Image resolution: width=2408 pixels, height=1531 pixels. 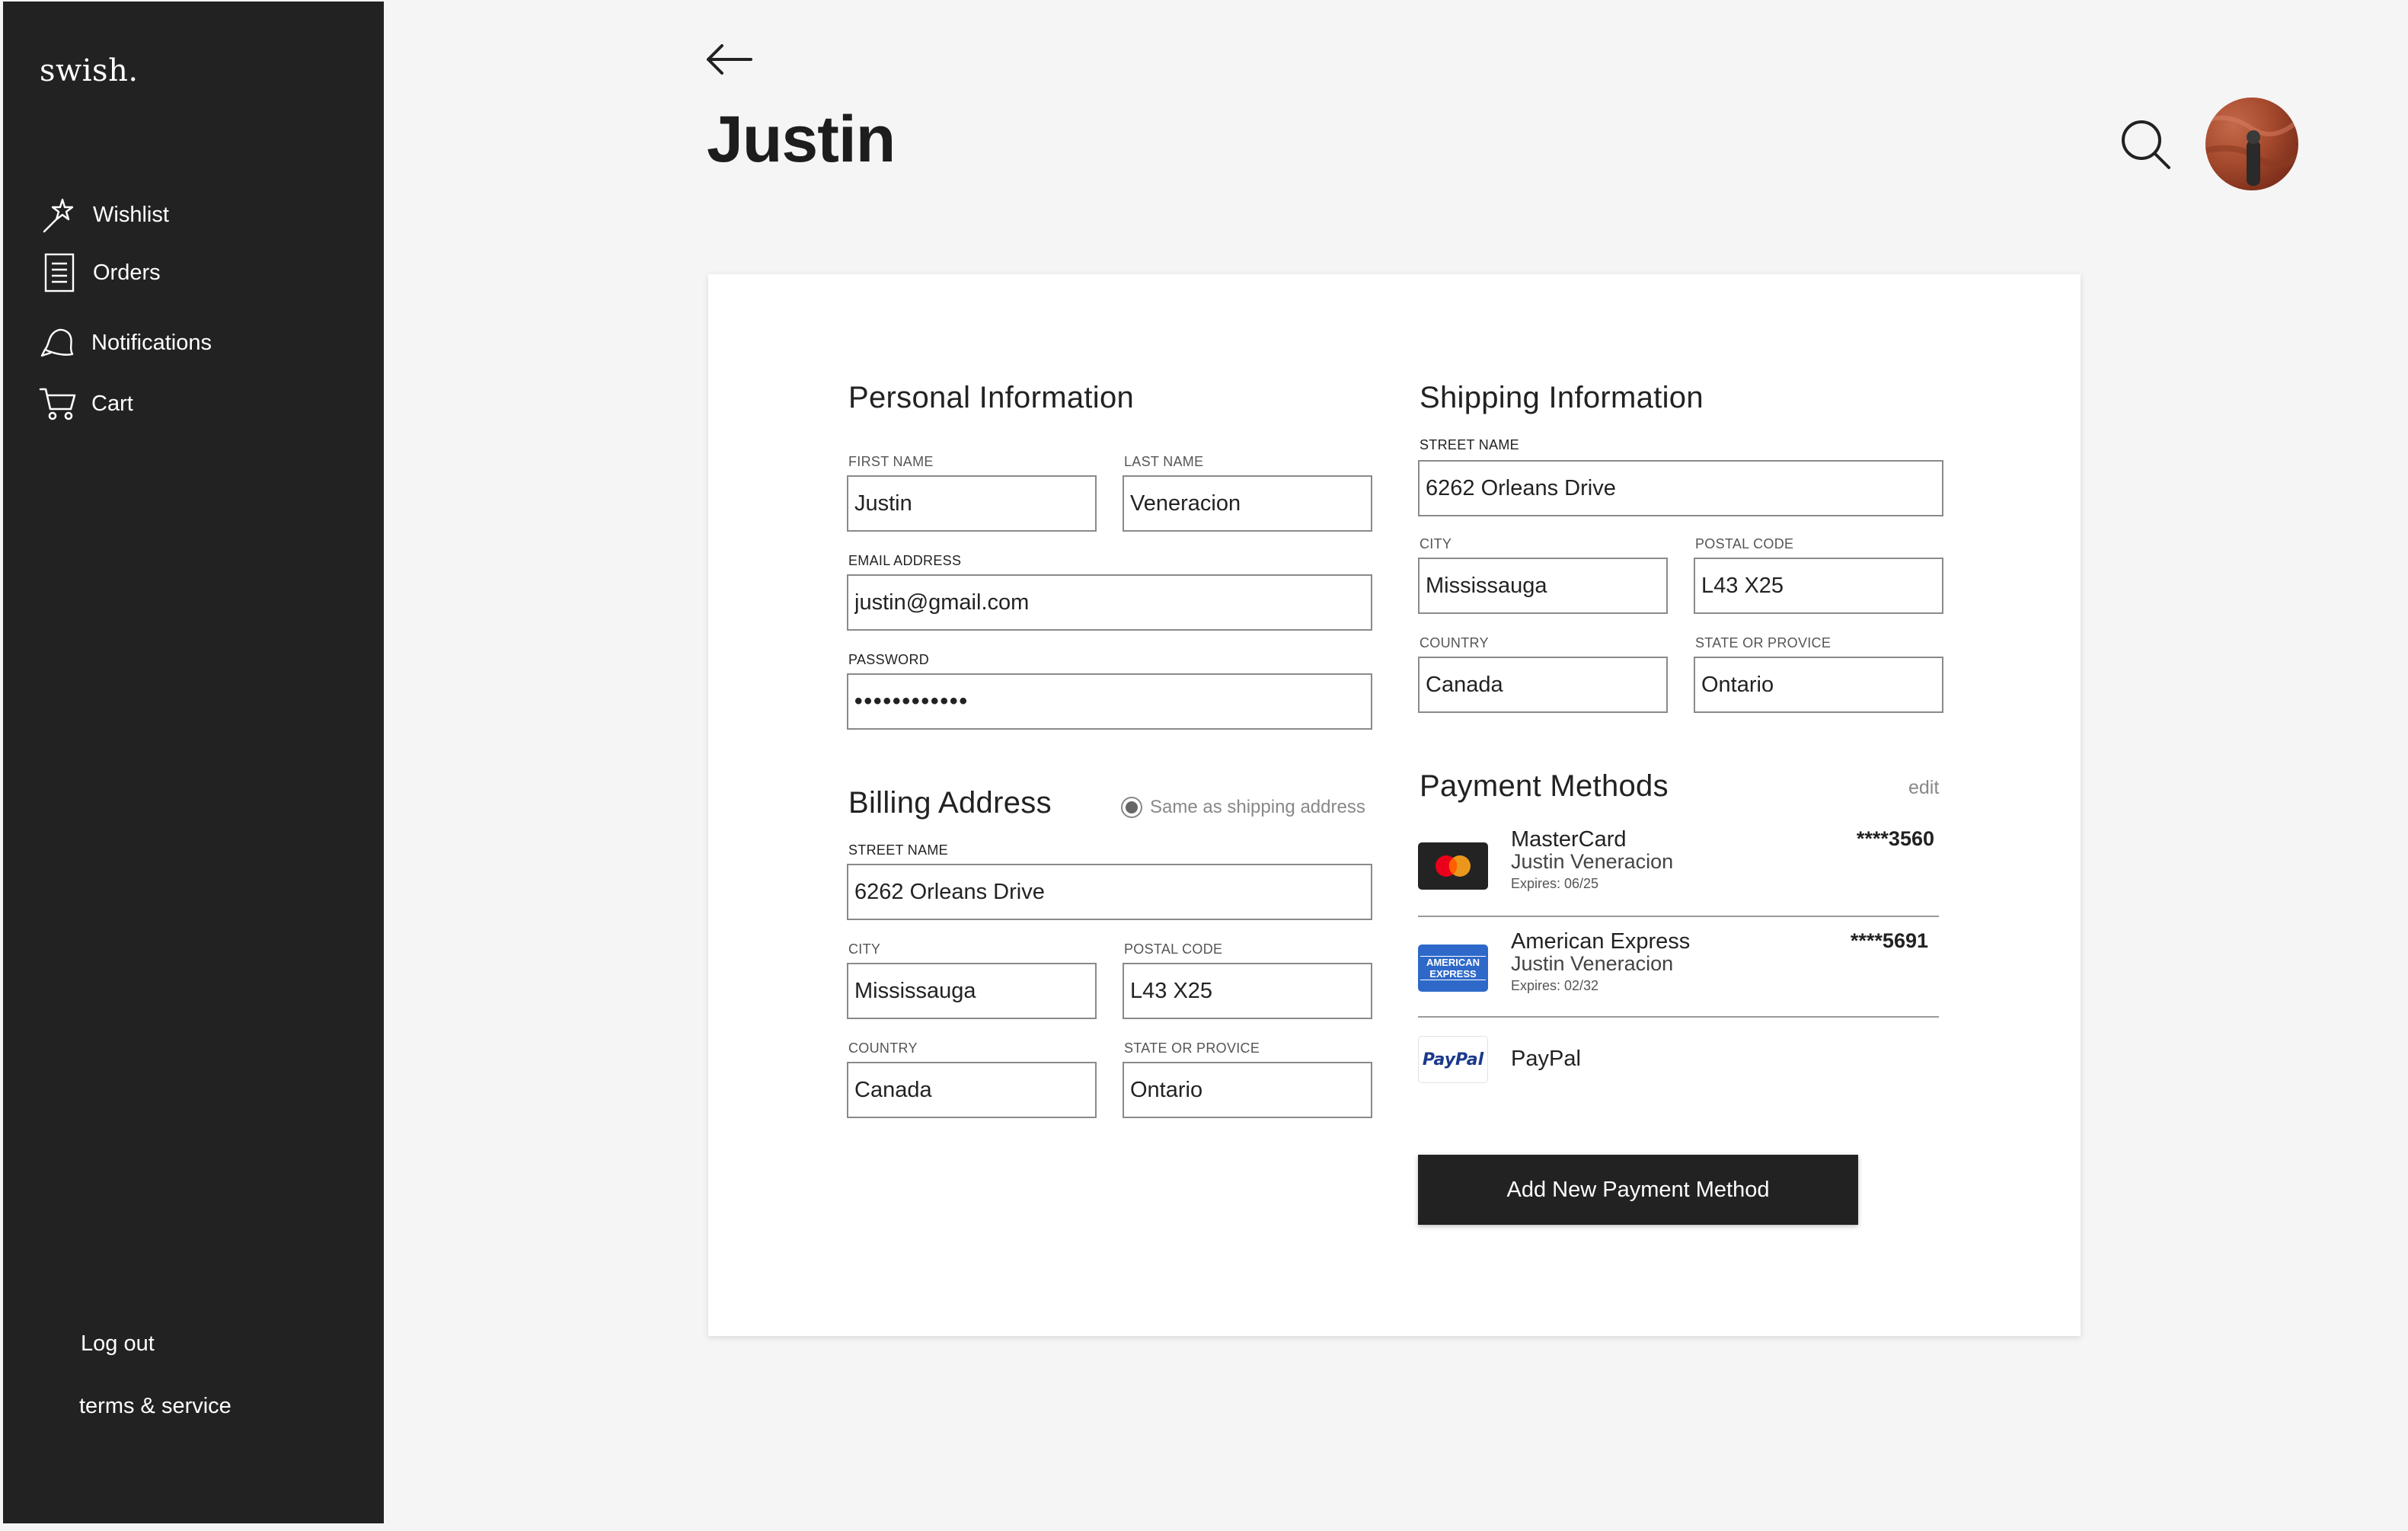 I want to click on billing-country-field, so click(x=972, y=1090).